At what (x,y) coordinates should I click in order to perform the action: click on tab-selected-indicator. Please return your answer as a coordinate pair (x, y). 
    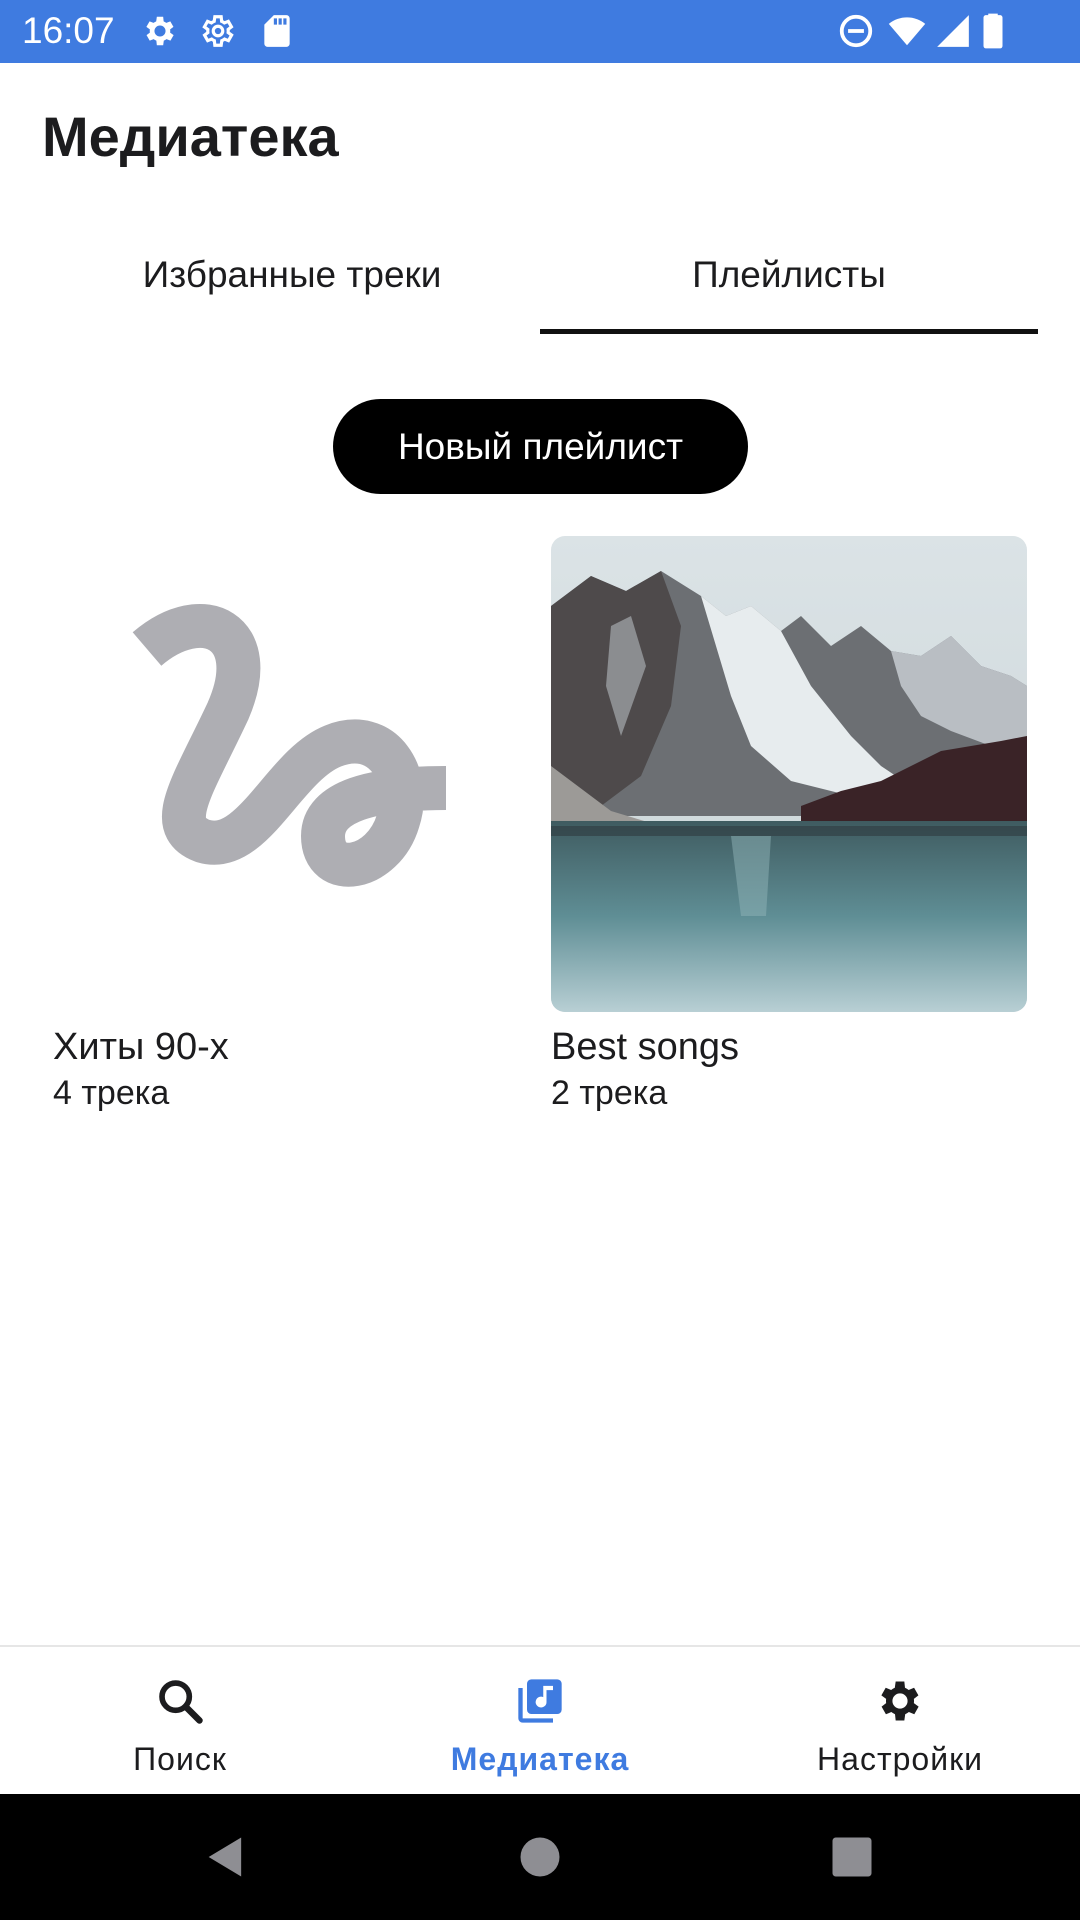
    Looking at the image, I should click on (789, 331).